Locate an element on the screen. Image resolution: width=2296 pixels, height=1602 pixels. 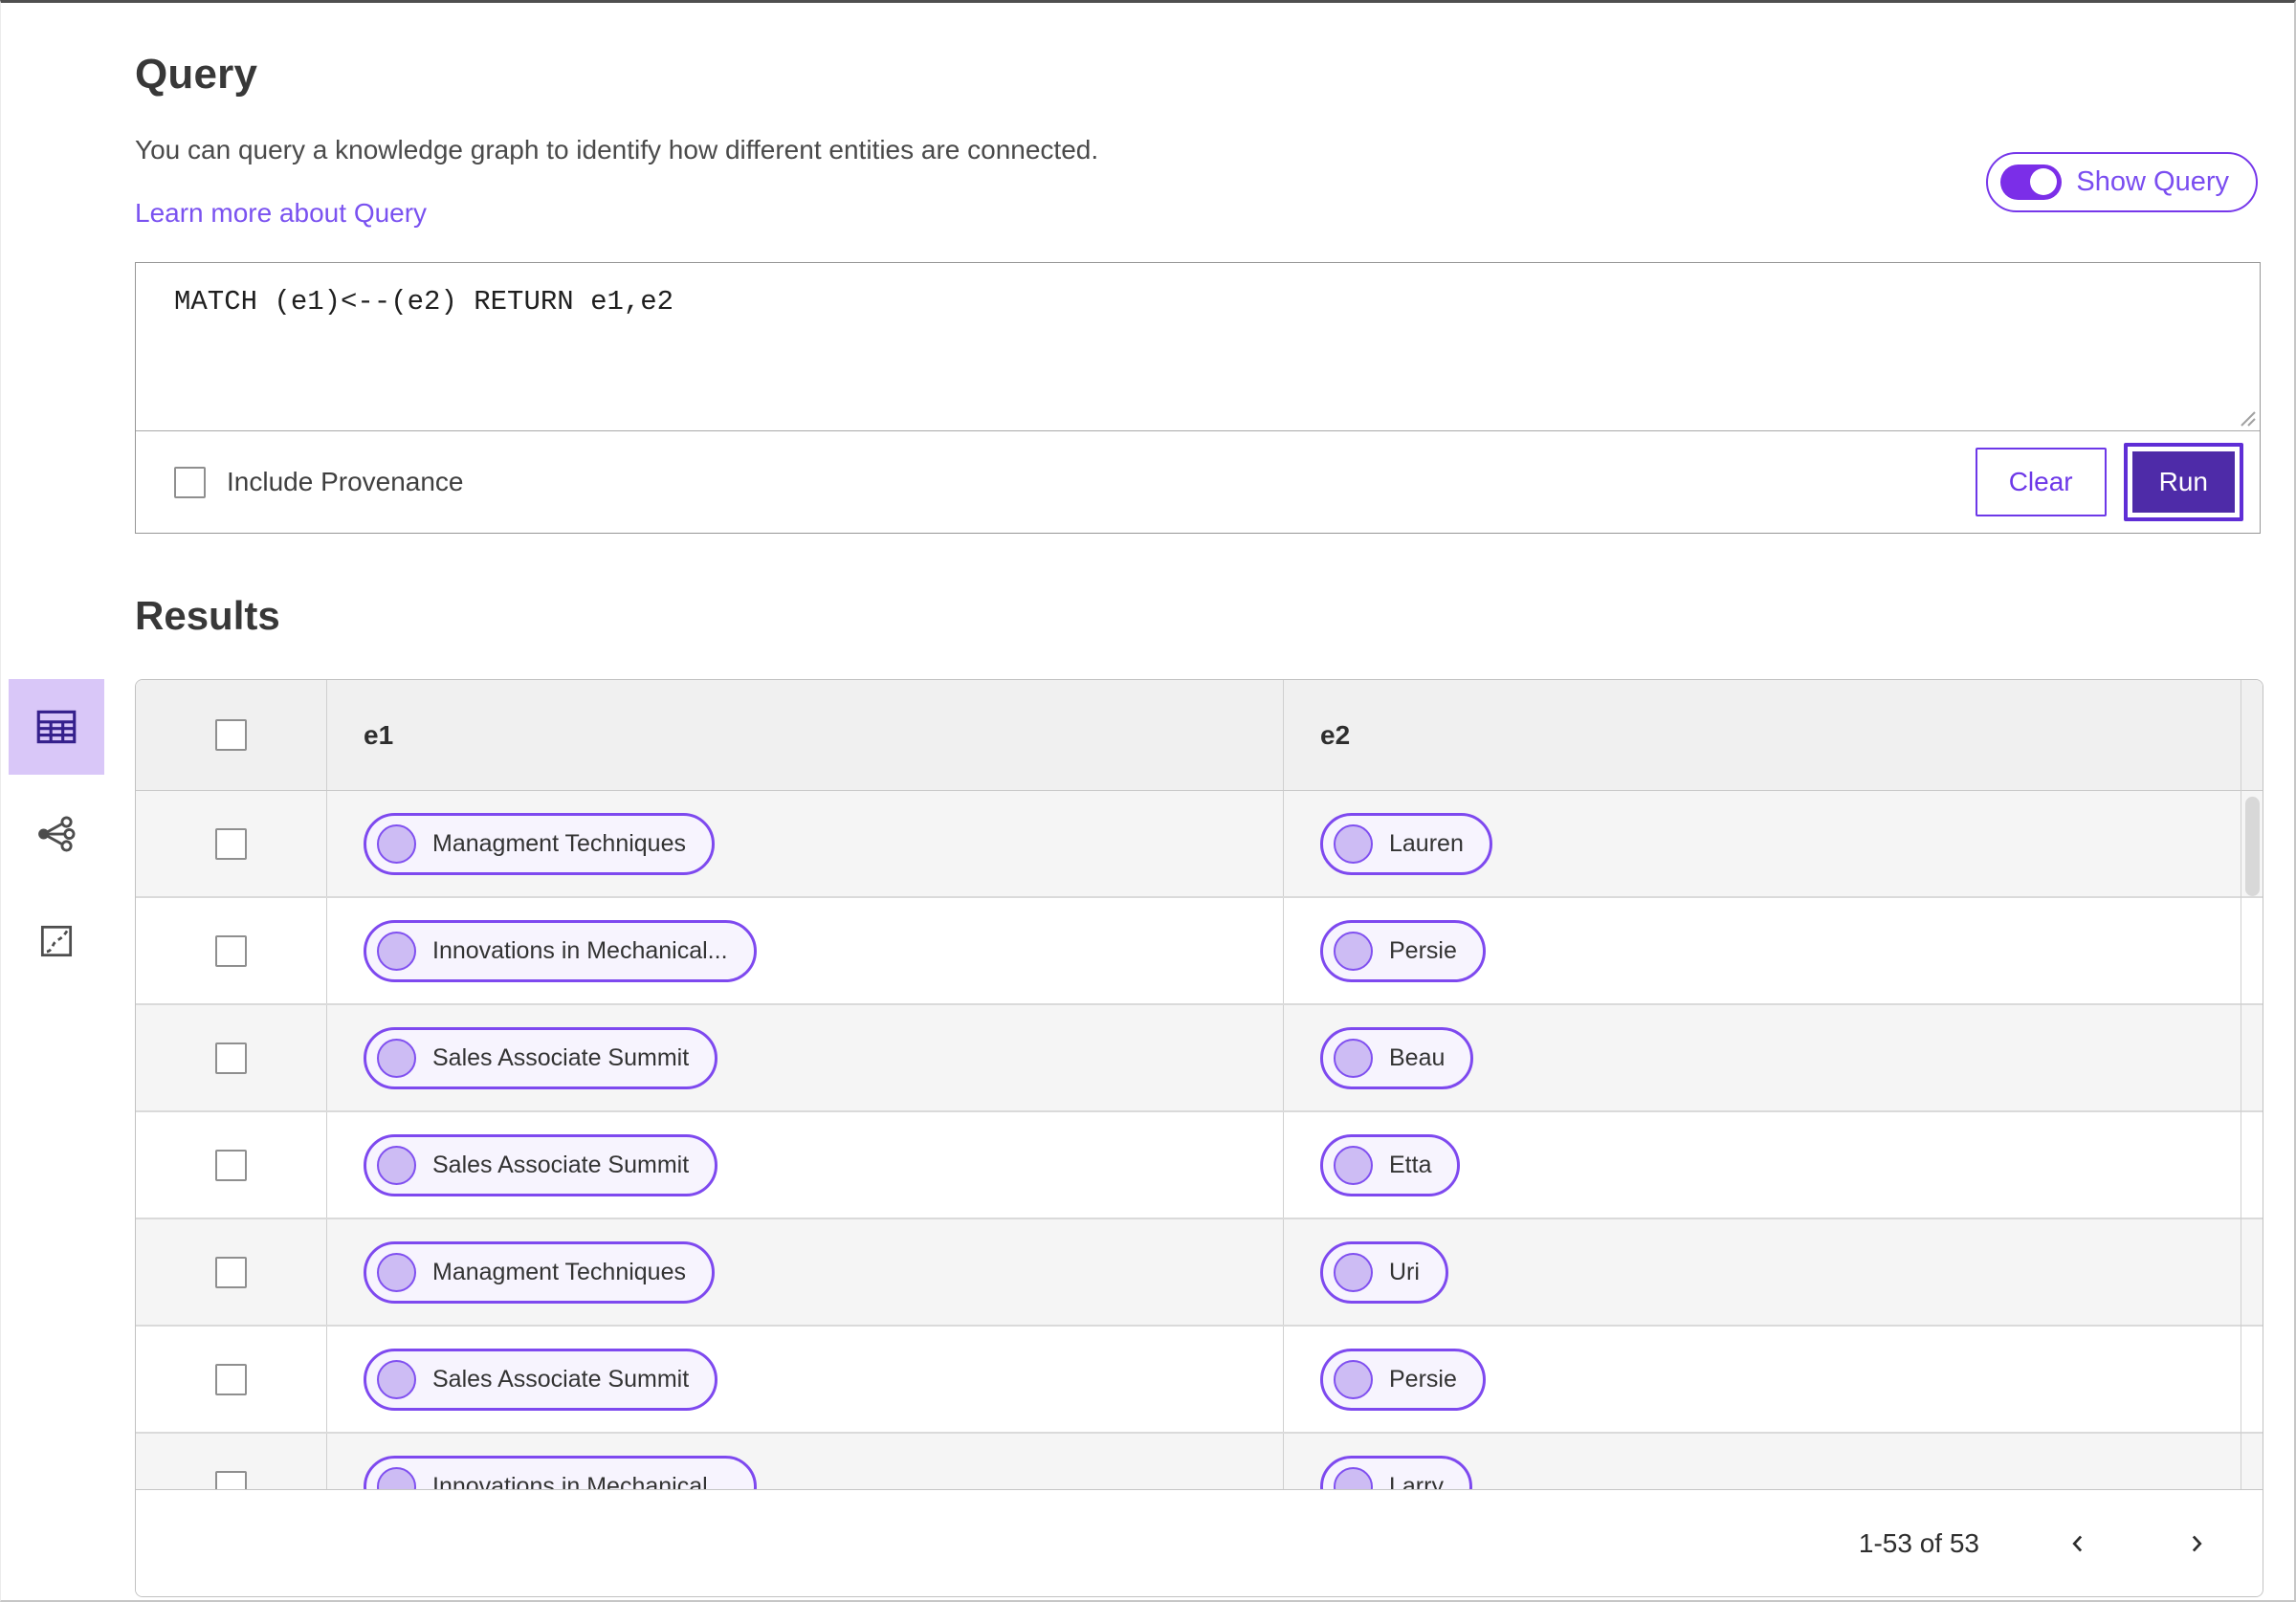
table-row: Innovations in Mechanical... Persie is located at coordinates (1199, 951).